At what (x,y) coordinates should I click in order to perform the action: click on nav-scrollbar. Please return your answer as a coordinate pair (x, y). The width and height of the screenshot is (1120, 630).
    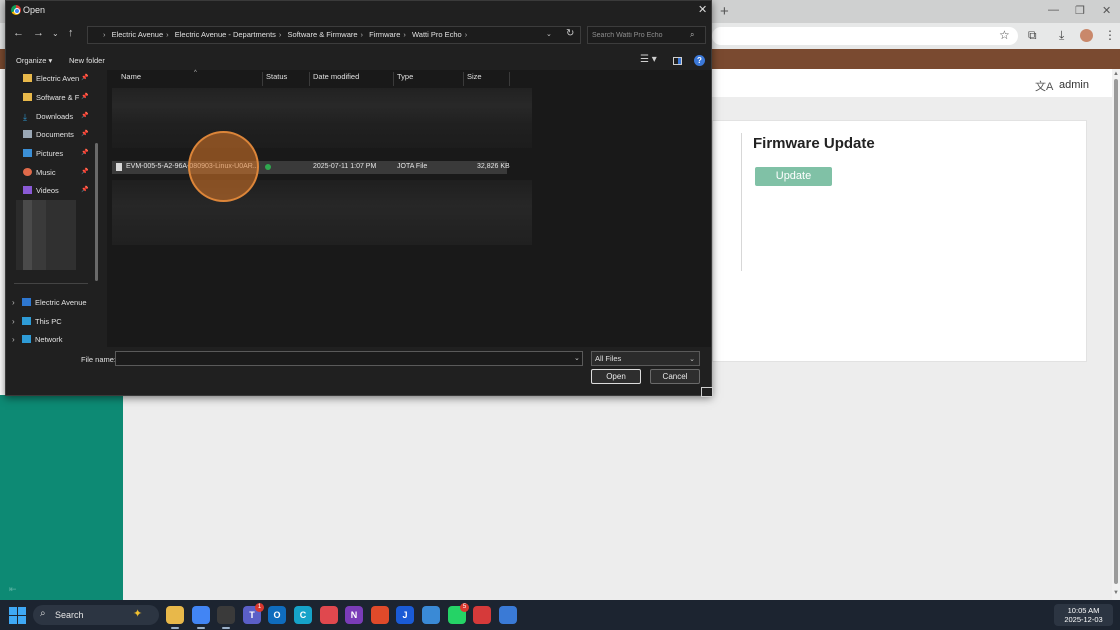
    Looking at the image, I should click on (96, 212).